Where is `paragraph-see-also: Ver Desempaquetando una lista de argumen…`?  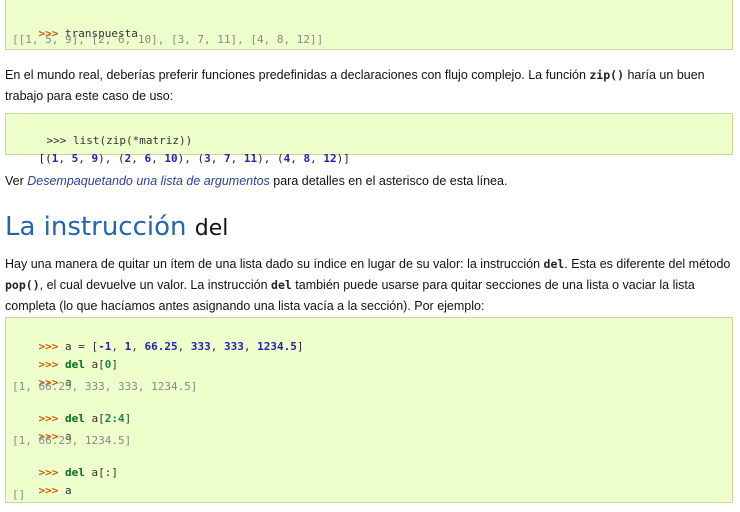 paragraph-see-also: Ver Desempaquetando una lista de argumen… is located at coordinates (370, 181).